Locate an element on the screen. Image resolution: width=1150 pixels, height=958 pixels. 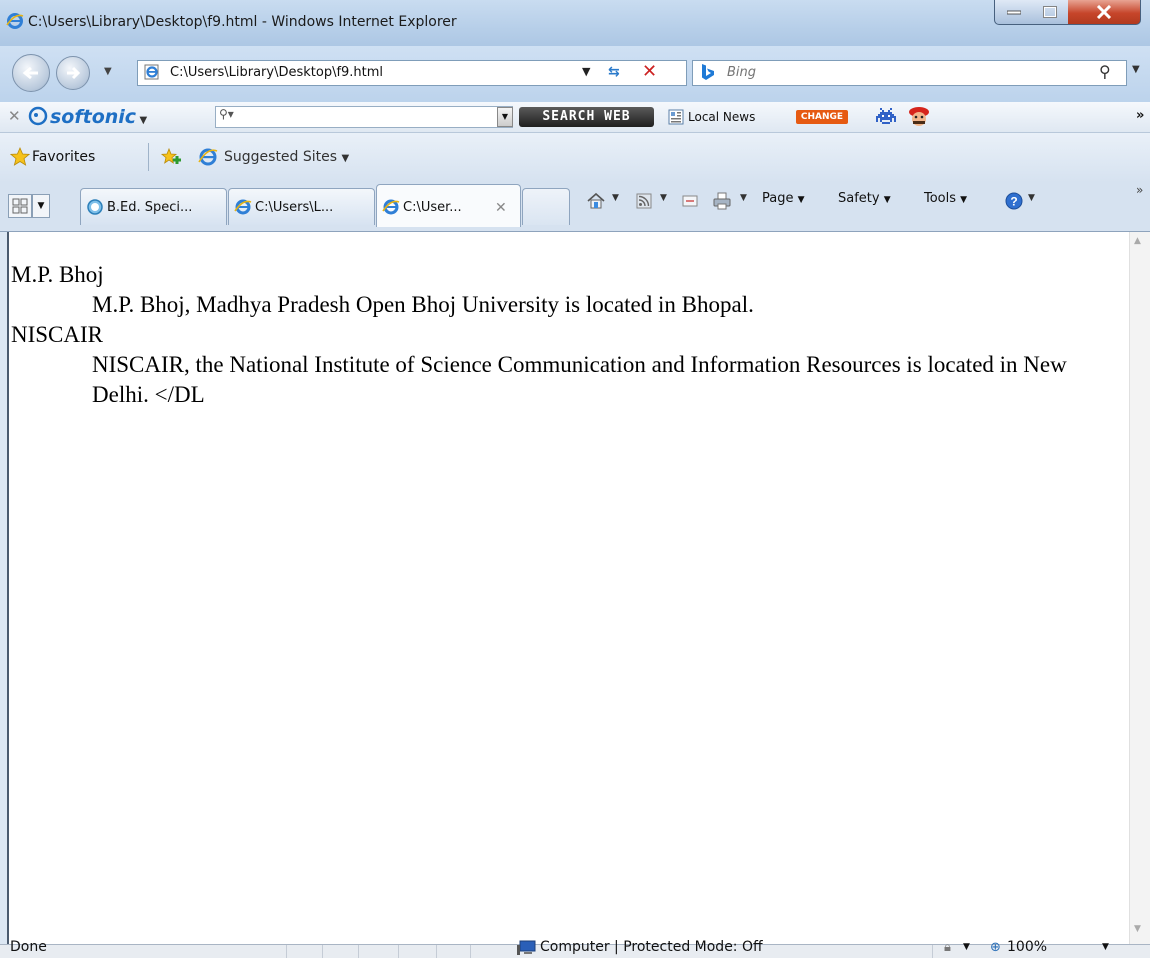
help-dropdown: ▼ is located at coordinates (1031, 198).